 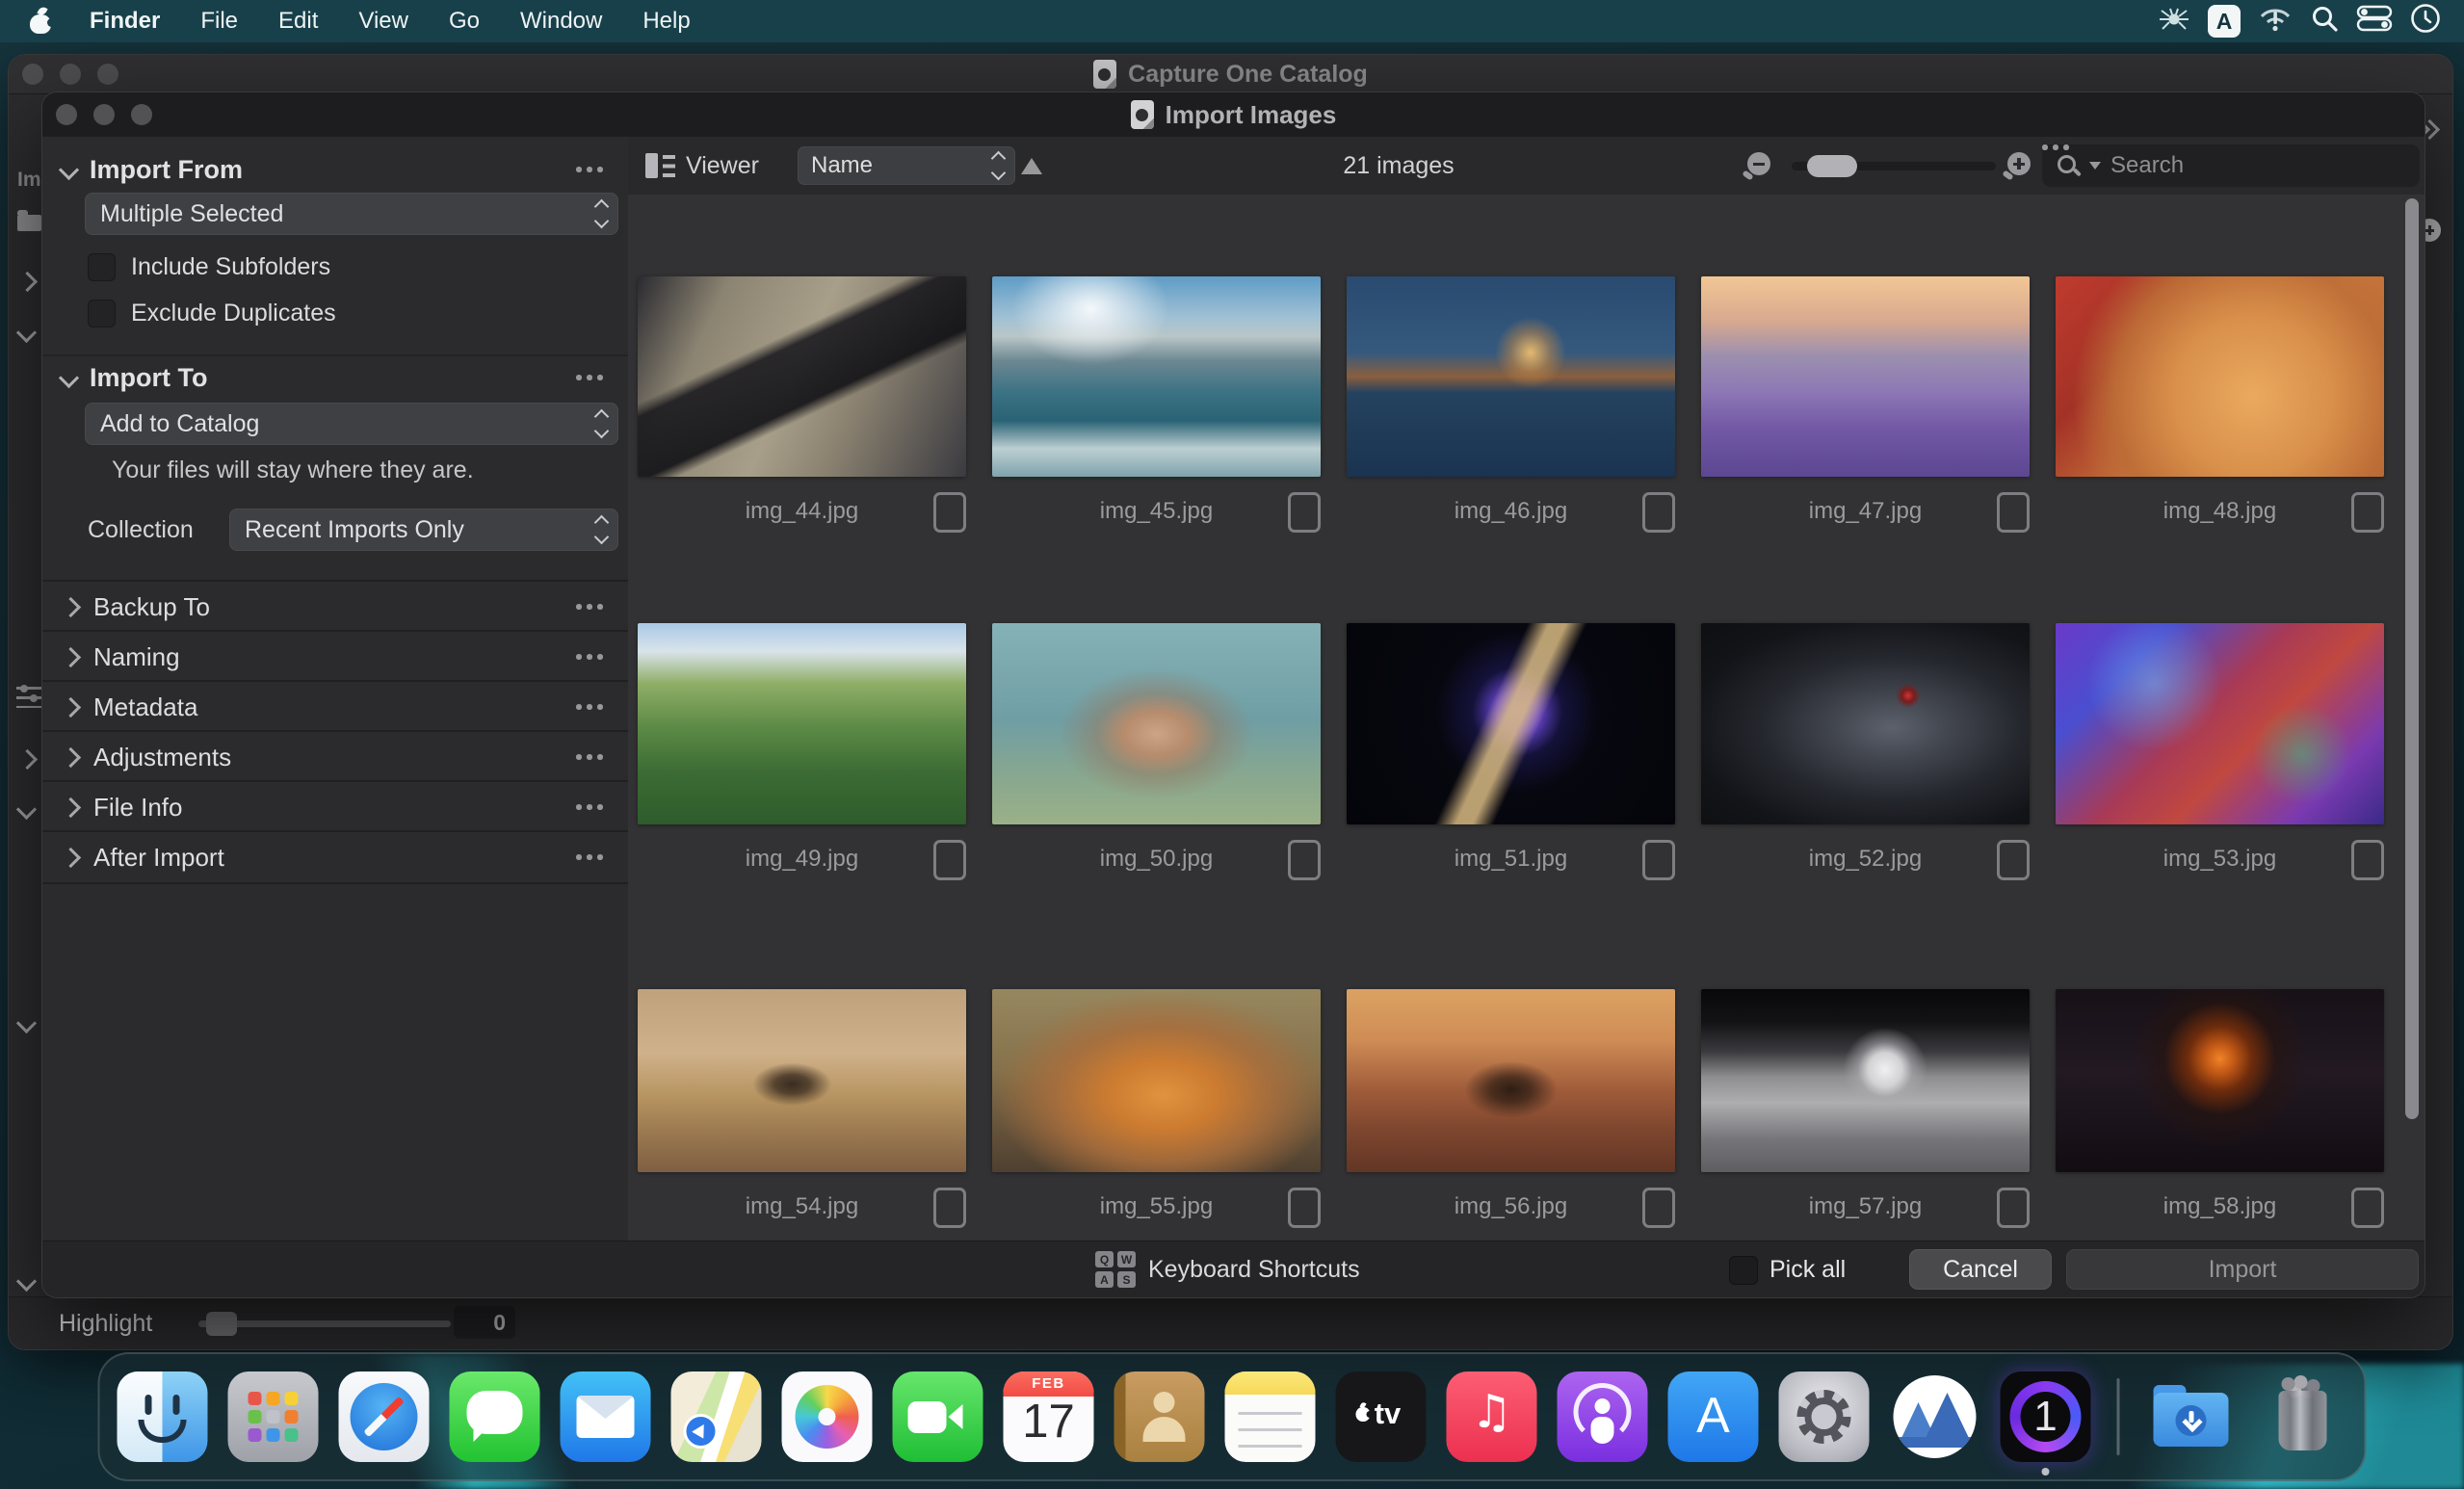 What do you see at coordinates (351, 424) in the screenshot?
I see `import-destination-dropdown: Add to Catalog` at bounding box center [351, 424].